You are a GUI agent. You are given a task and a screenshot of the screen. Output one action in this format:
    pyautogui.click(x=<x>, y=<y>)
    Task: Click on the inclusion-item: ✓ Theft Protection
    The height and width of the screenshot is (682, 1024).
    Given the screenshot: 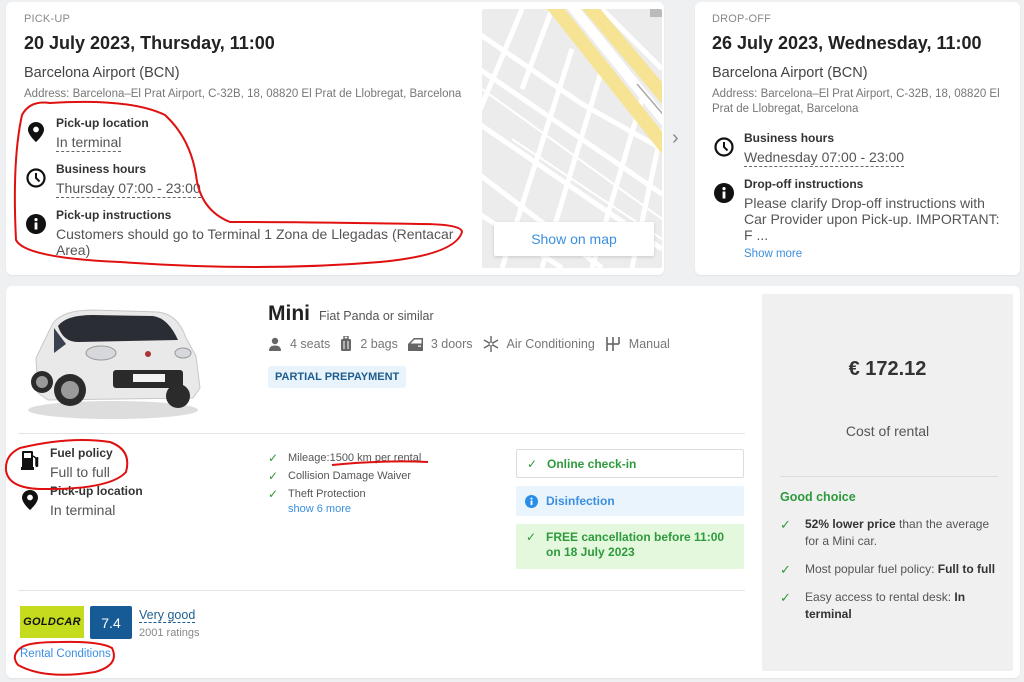 What is the action you would take?
    pyautogui.click(x=344, y=494)
    